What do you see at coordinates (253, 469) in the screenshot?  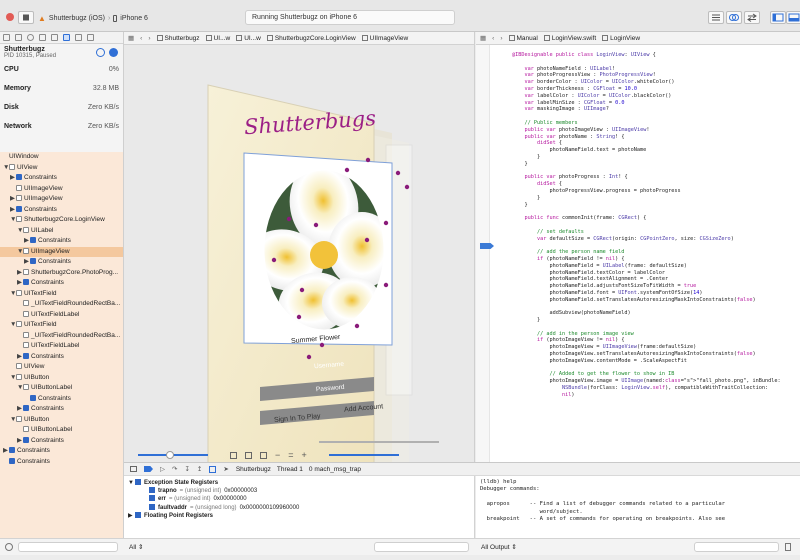 I see `thread-crumb: Shutterbugz` at bounding box center [253, 469].